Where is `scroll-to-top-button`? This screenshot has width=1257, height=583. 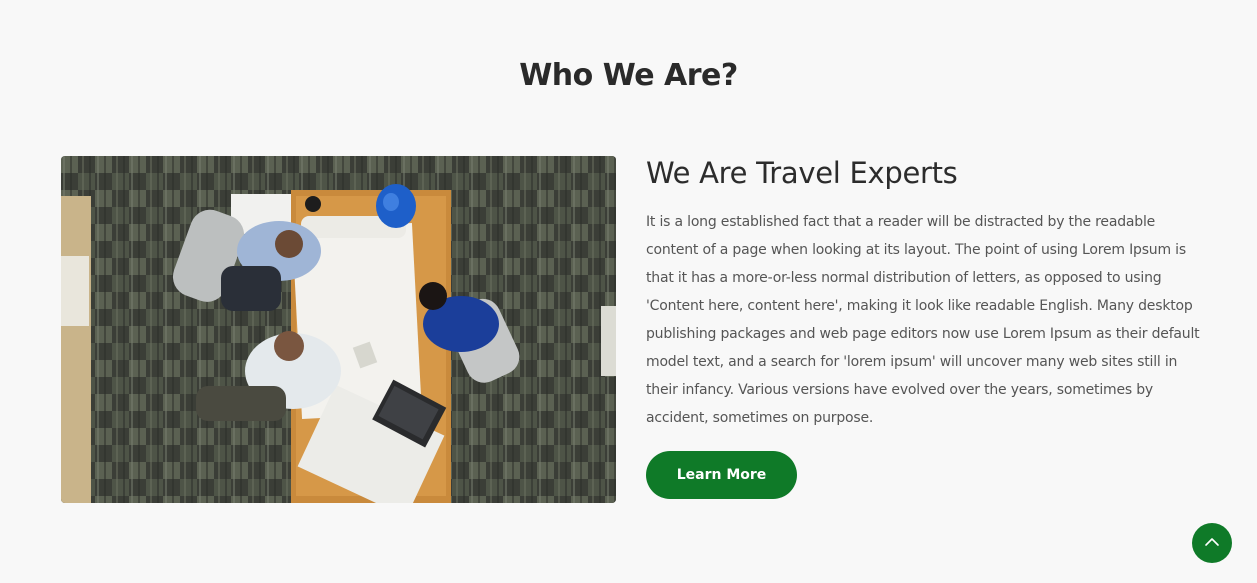 scroll-to-top-button is located at coordinates (1212, 543).